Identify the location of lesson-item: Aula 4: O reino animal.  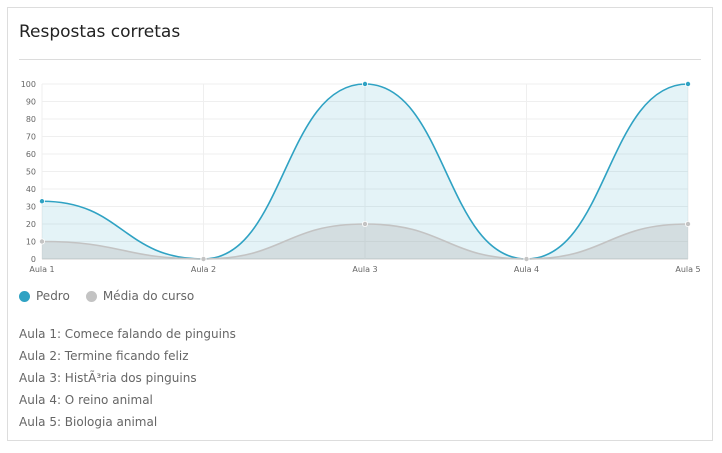
(86, 400).